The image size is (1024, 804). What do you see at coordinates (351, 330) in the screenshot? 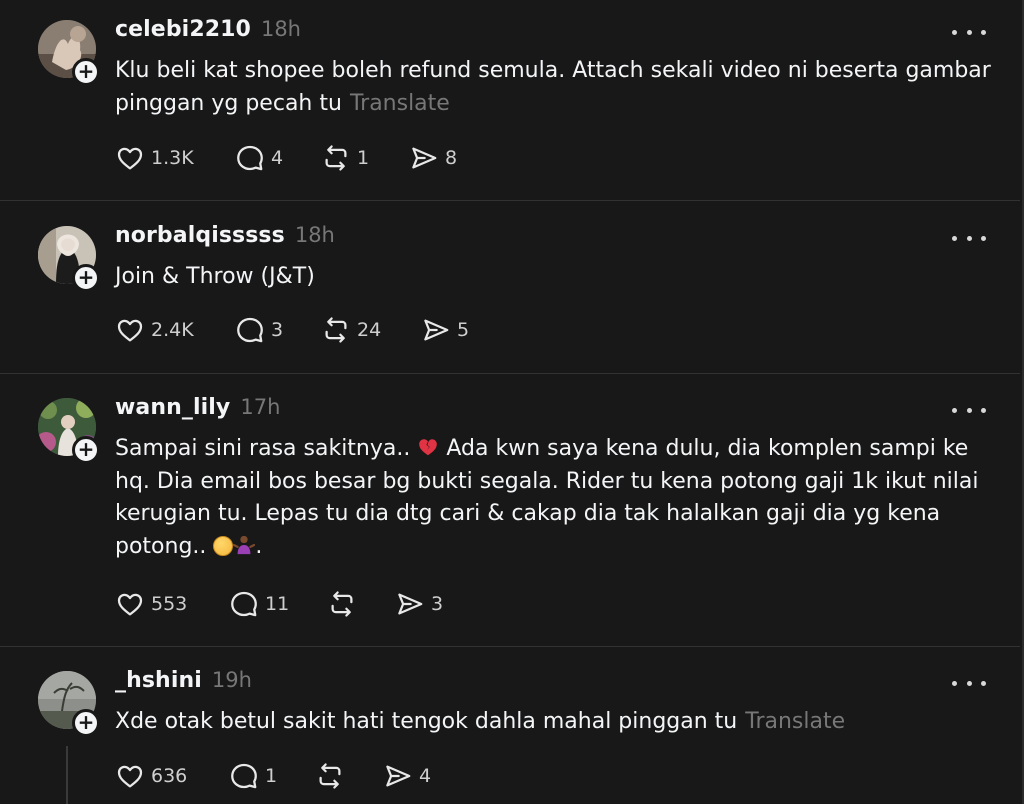
I see `repost-button: 24` at bounding box center [351, 330].